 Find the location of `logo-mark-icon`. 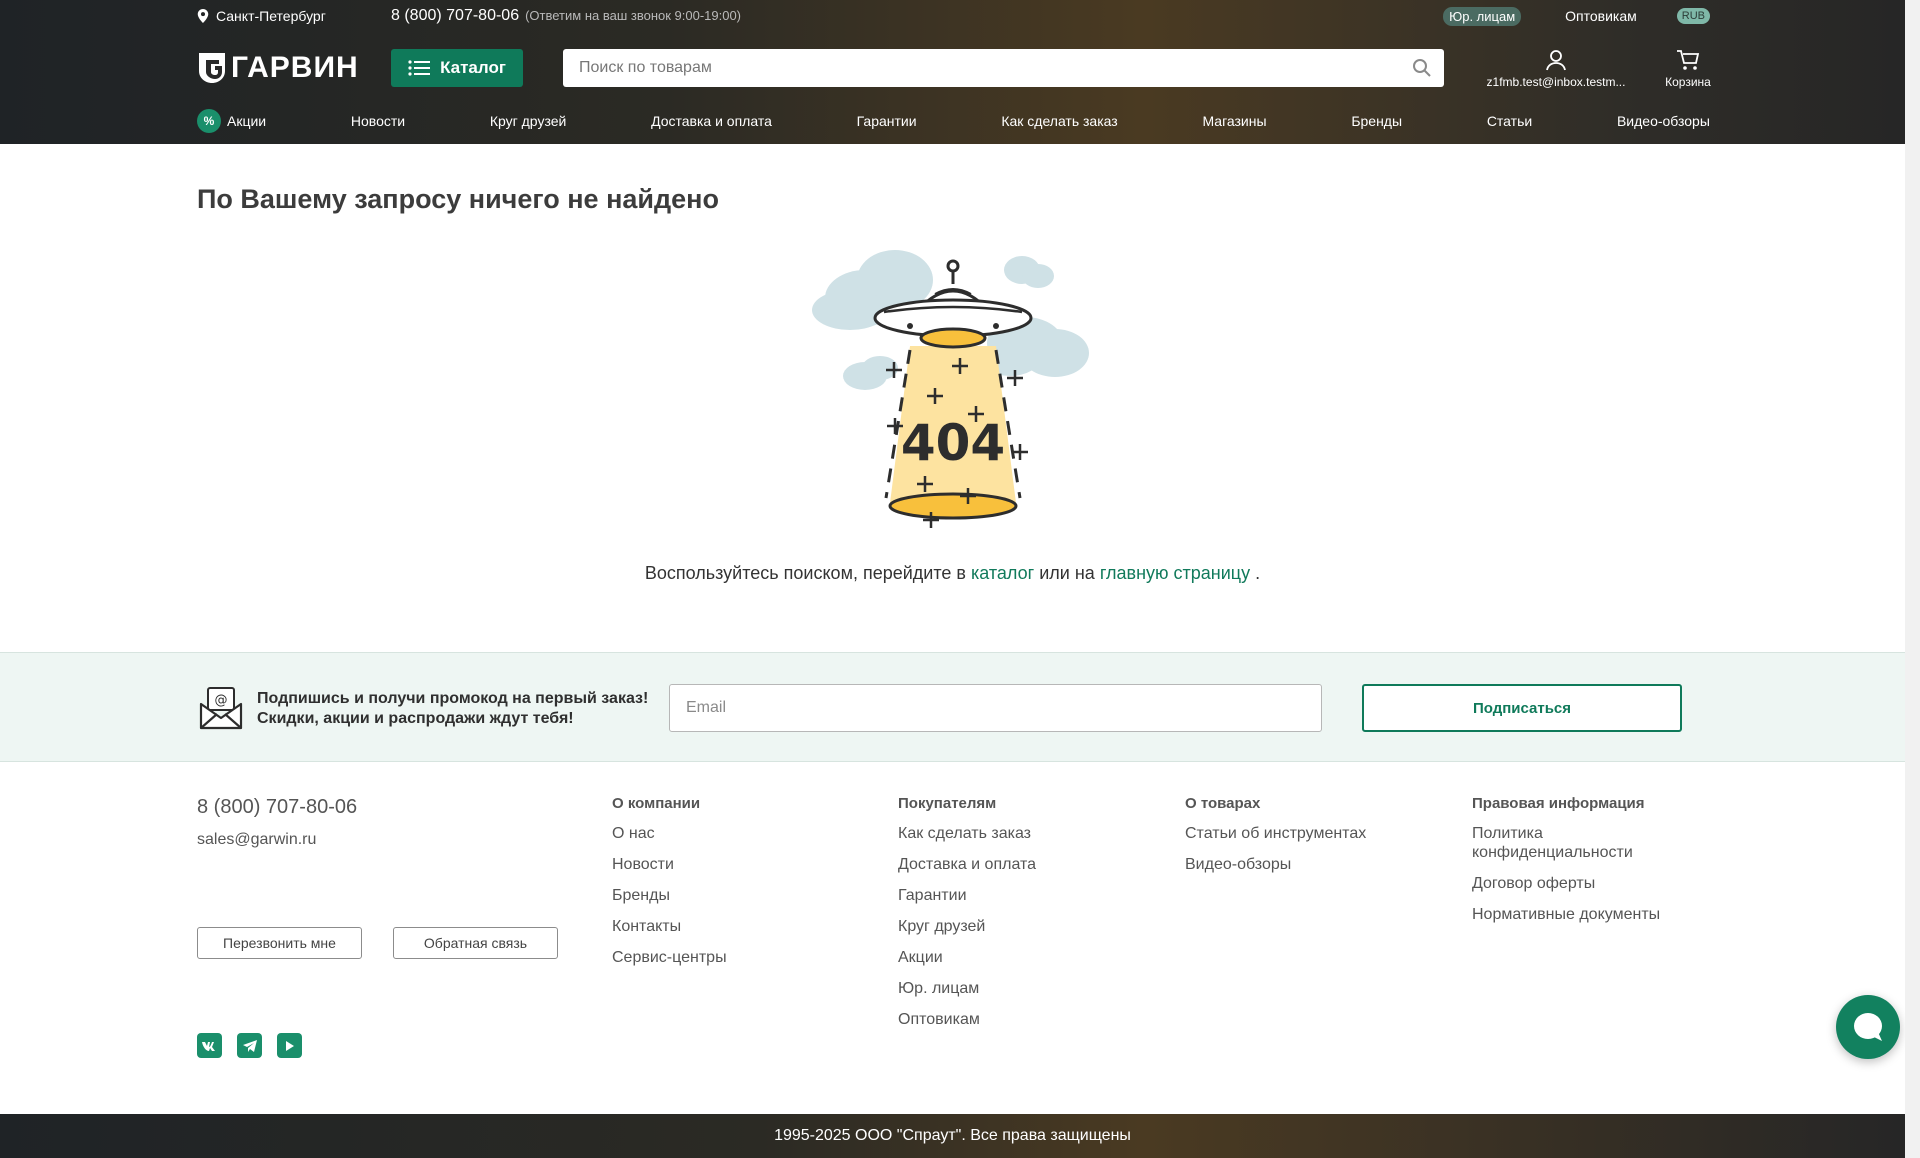

logo-mark-icon is located at coordinates (212, 68).